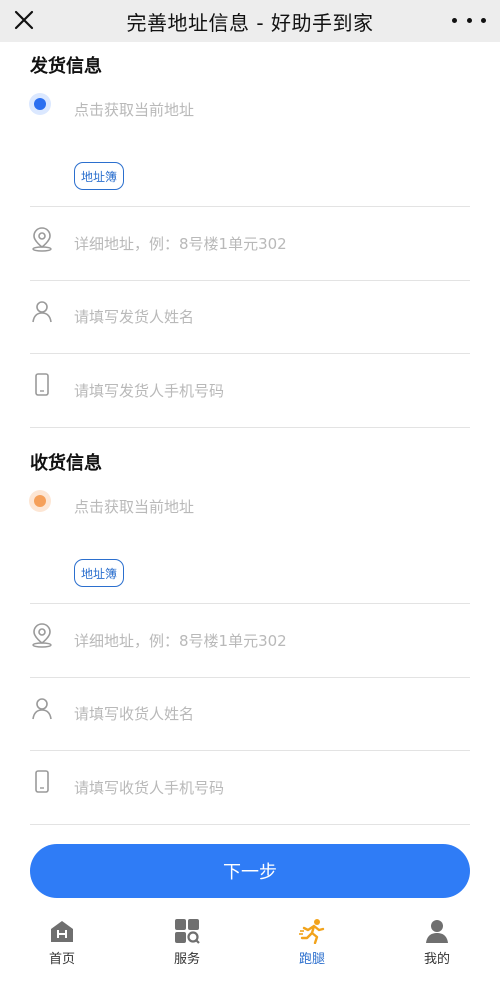 This screenshot has width=500, height=991. What do you see at coordinates (187, 931) in the screenshot?
I see `grid-icon` at bounding box center [187, 931].